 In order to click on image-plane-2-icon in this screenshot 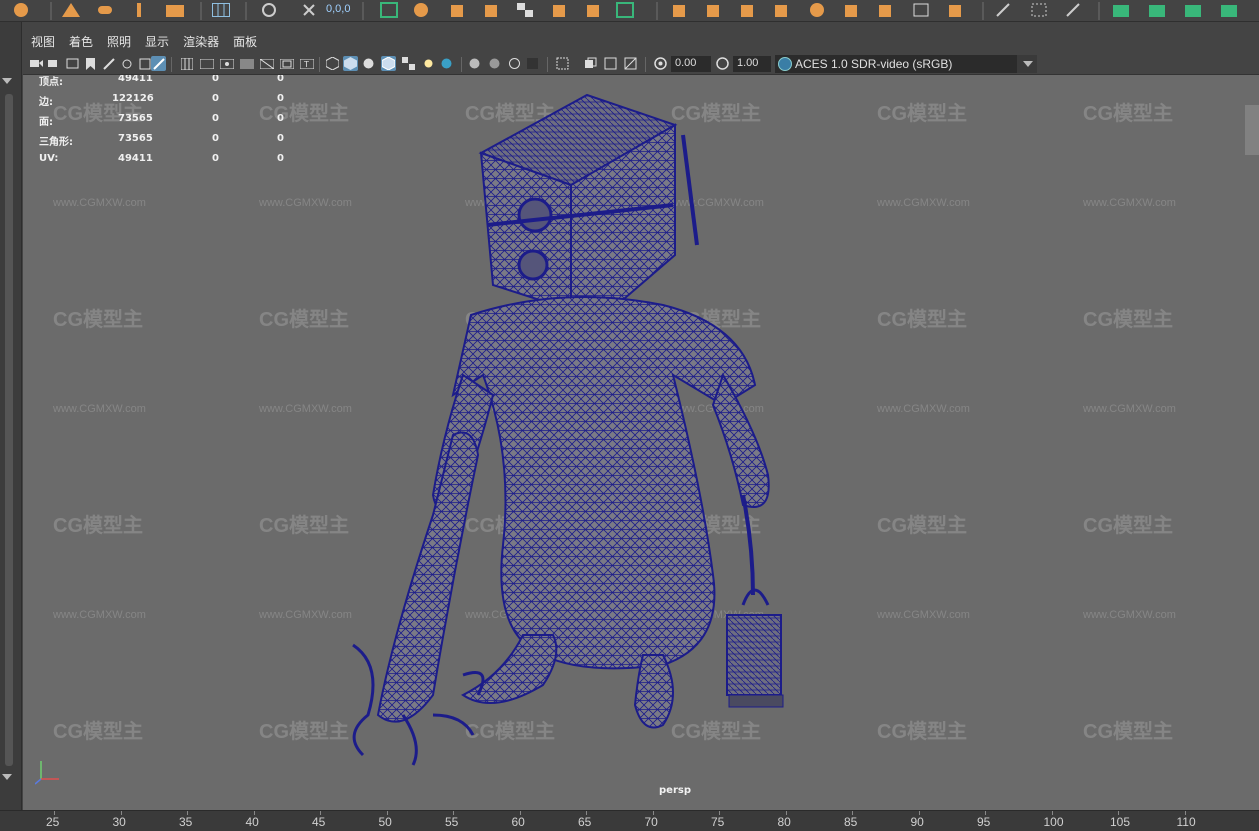, I will do `click(144, 63)`.